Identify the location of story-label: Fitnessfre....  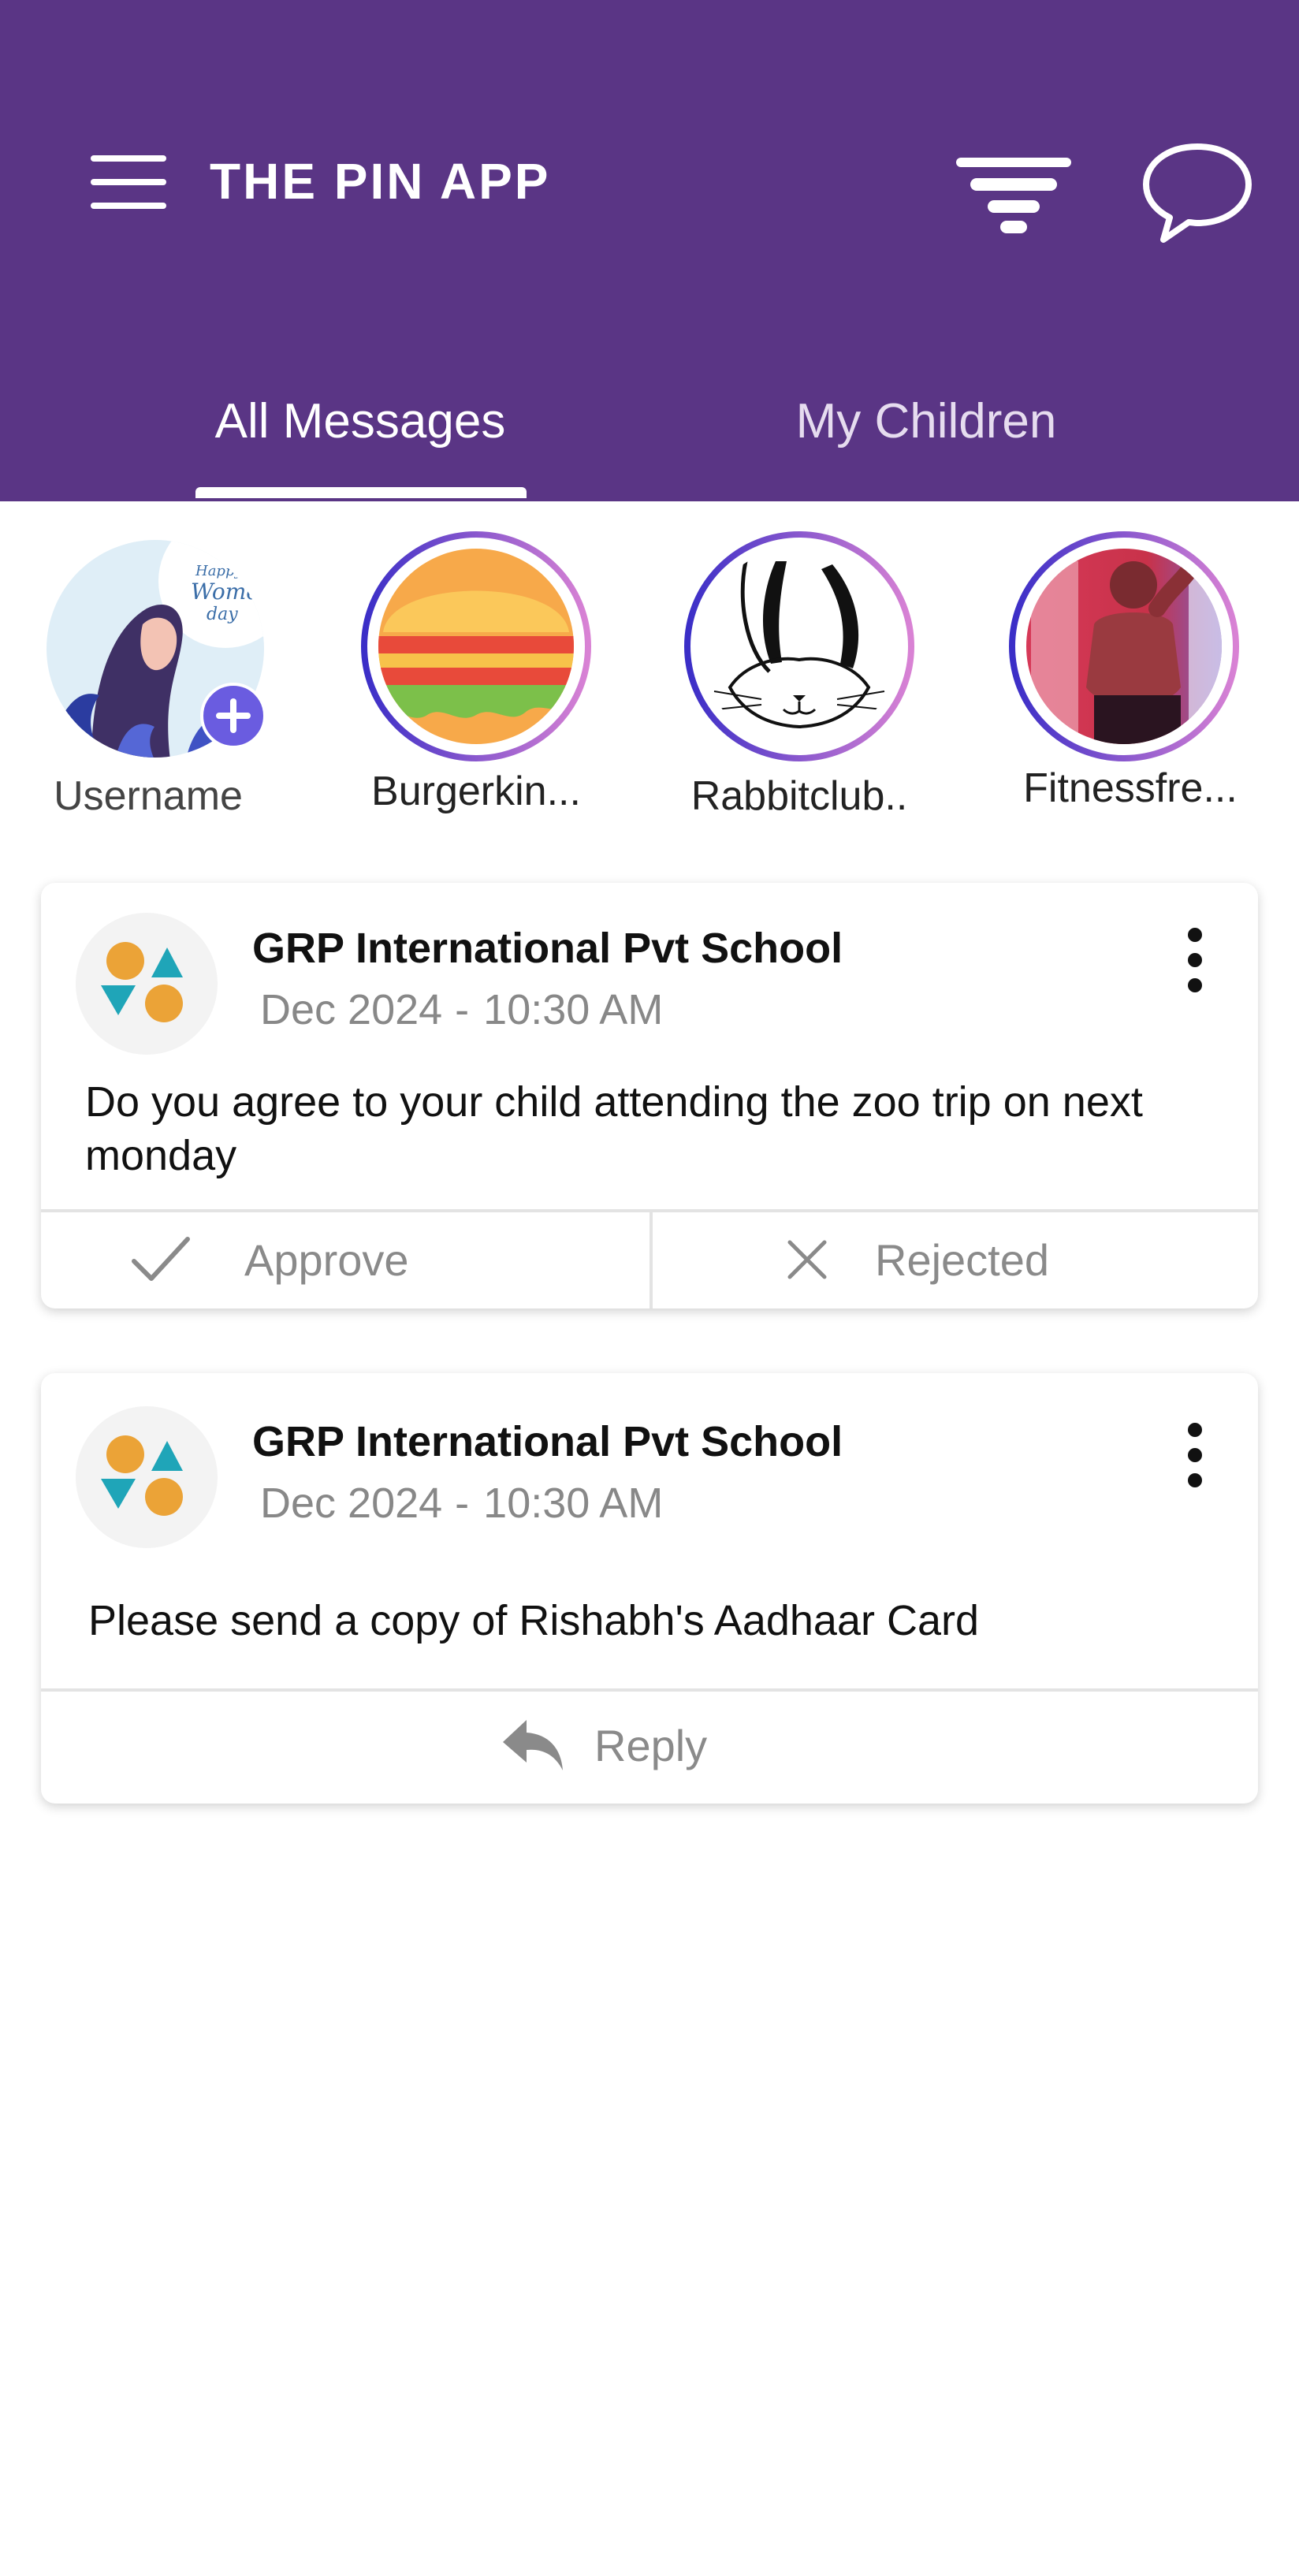
(1130, 788).